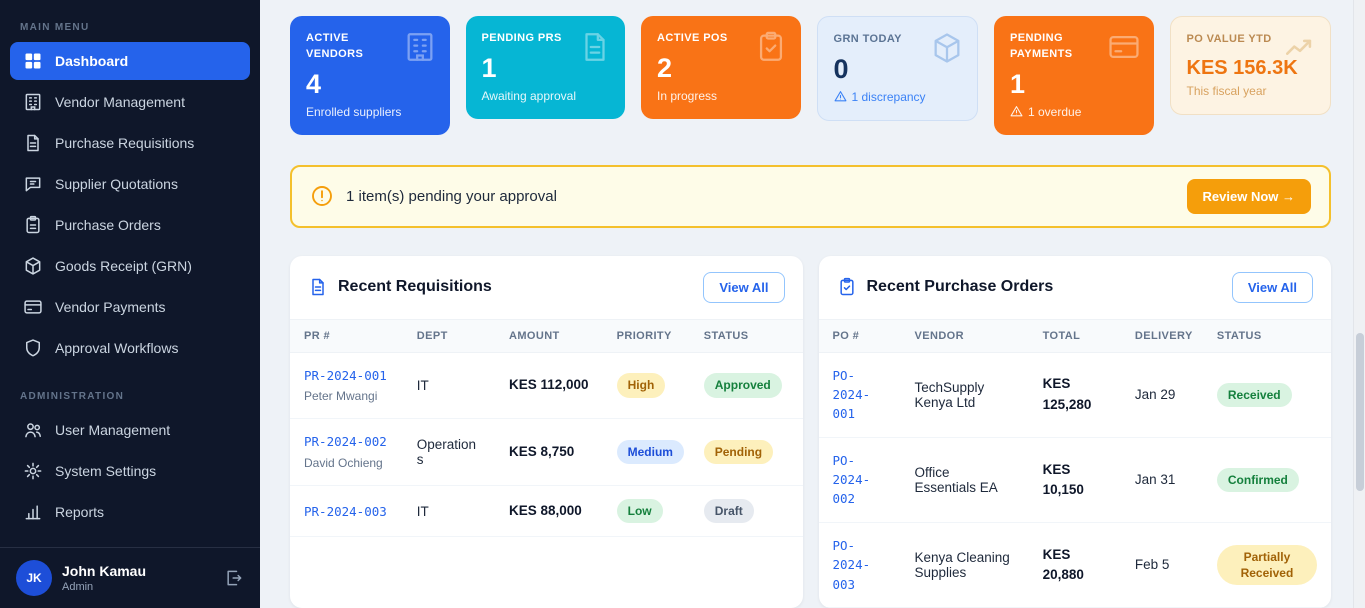  I want to click on requester-name: David Ochieng, so click(343, 462).